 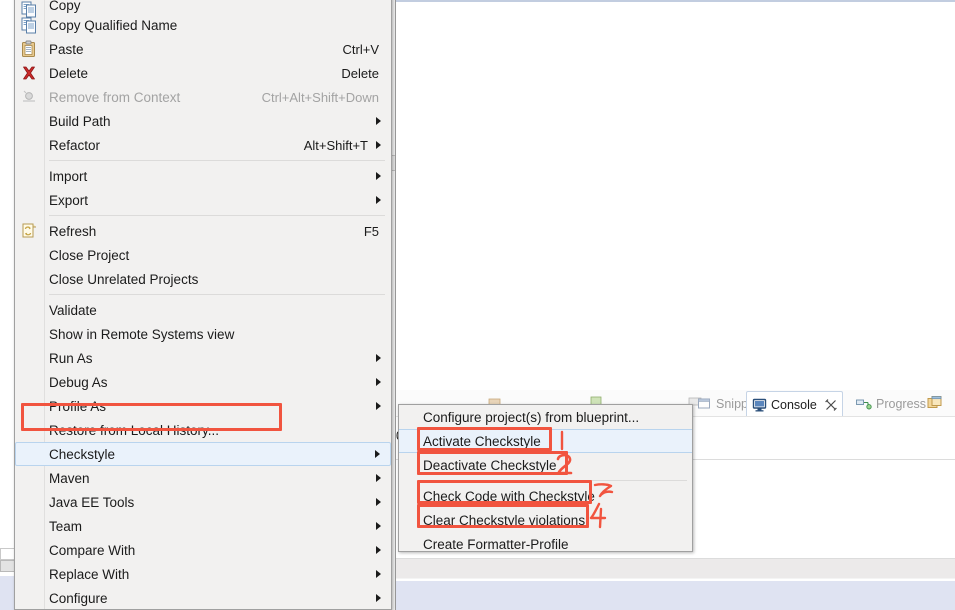 I want to click on submenu-item-activate-checkstyle: Activate Checkstyle, so click(x=545, y=441).